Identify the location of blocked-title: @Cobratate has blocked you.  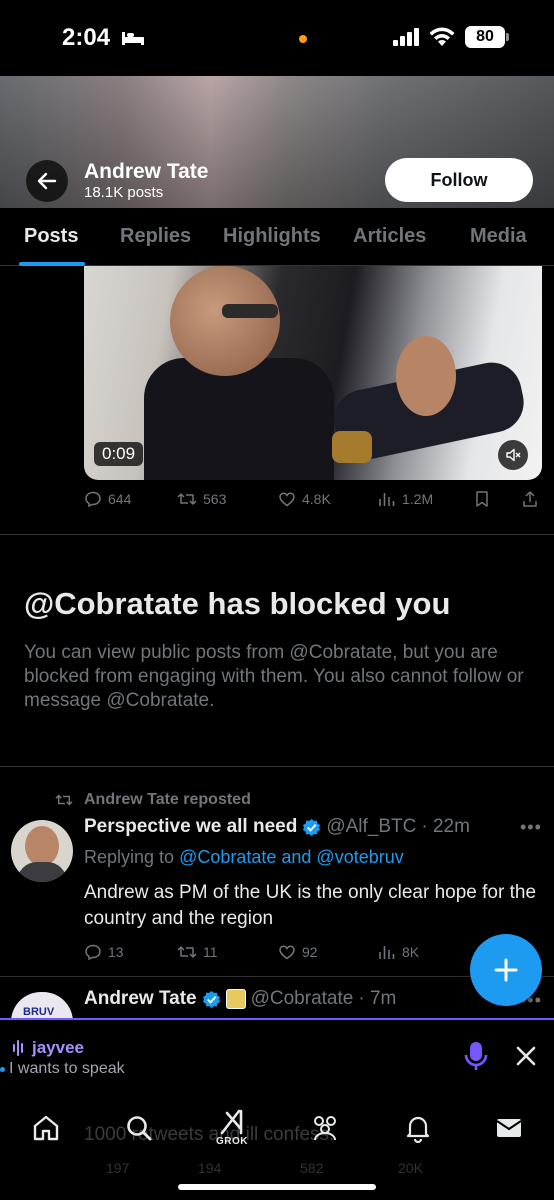
(237, 603).